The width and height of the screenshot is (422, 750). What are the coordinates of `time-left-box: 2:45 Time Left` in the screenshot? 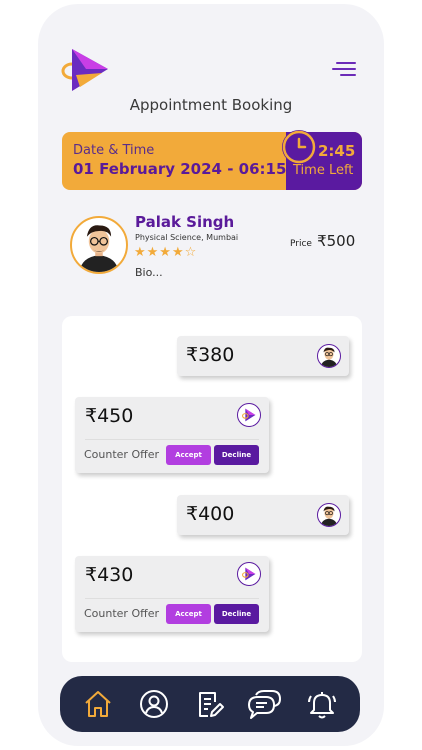 It's located at (322, 160).